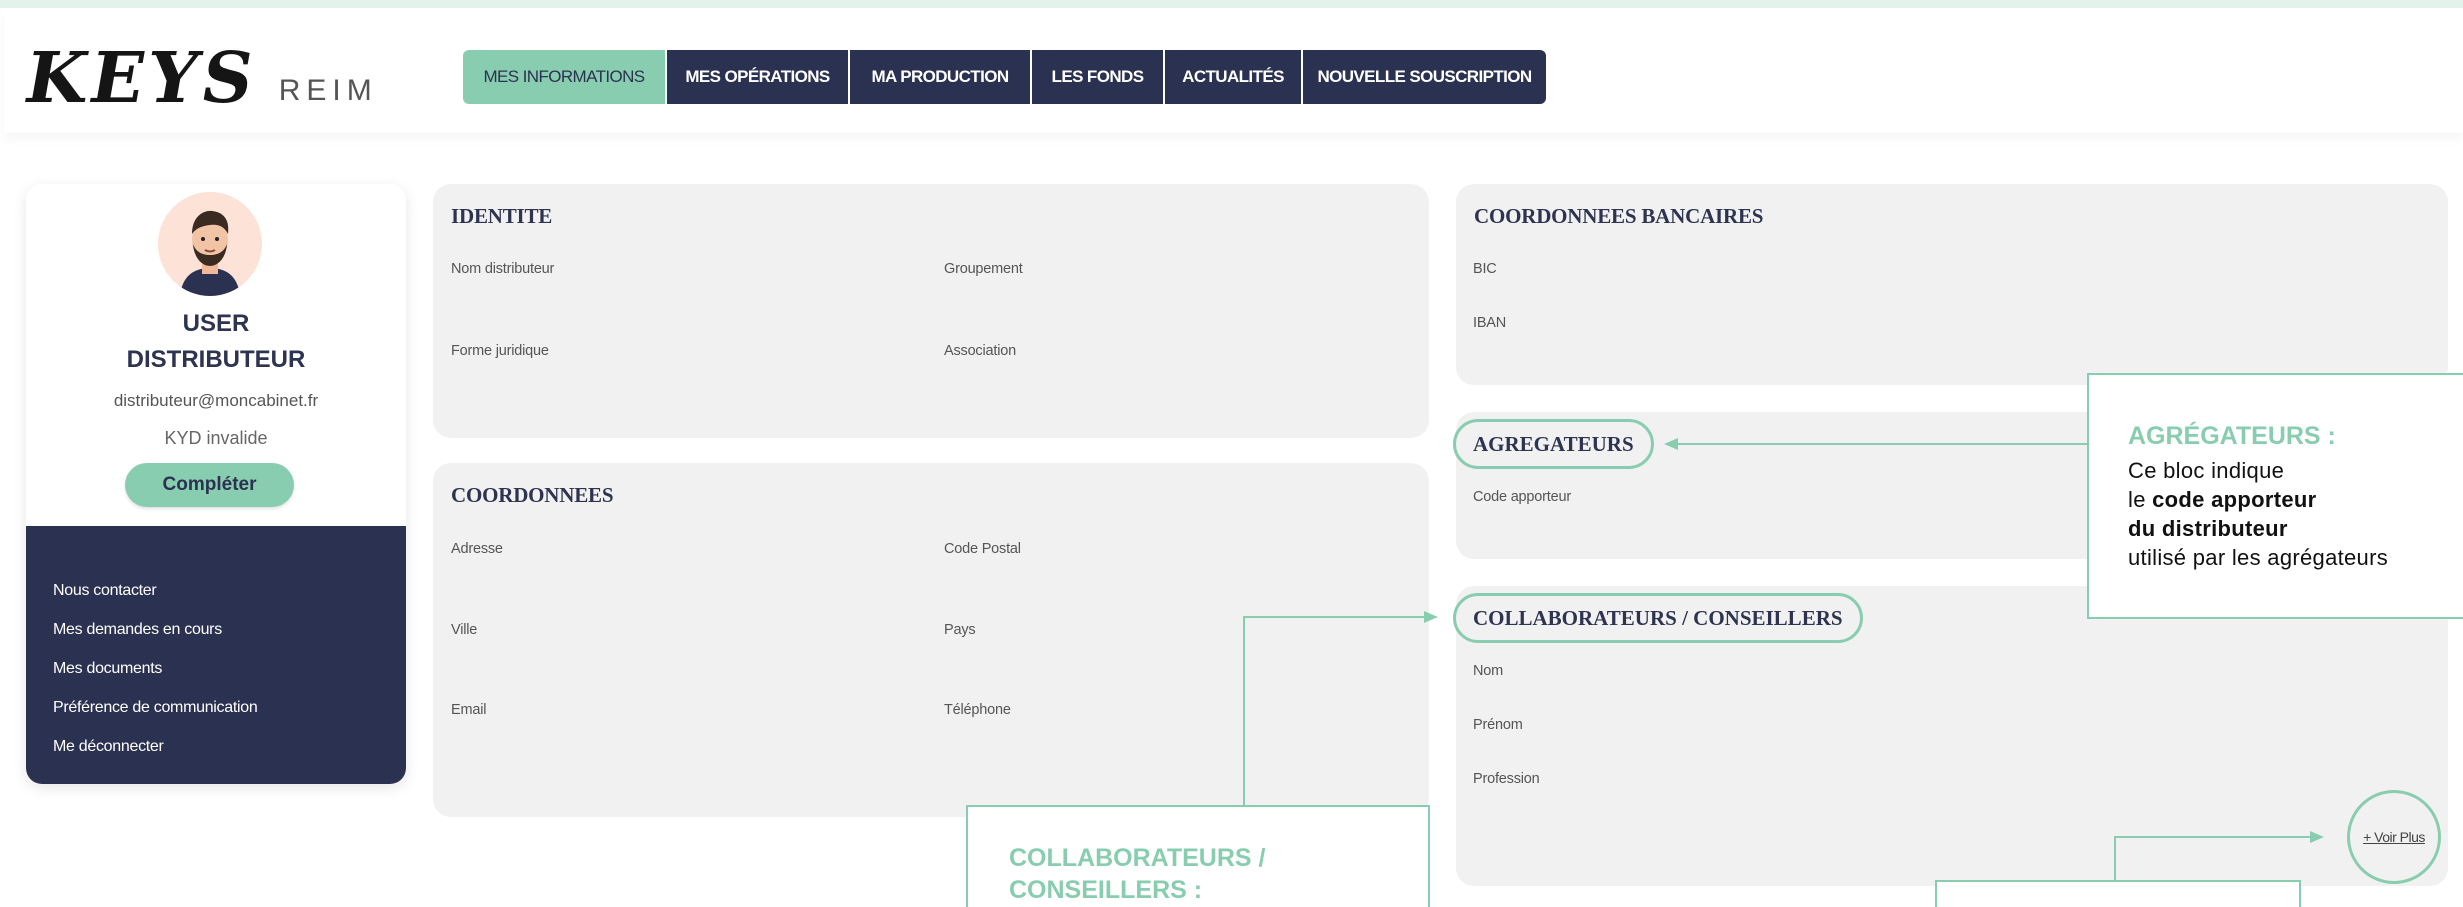  I want to click on collaborateurs-callout-title-1: COLLABORATEURS /, so click(1137, 858).